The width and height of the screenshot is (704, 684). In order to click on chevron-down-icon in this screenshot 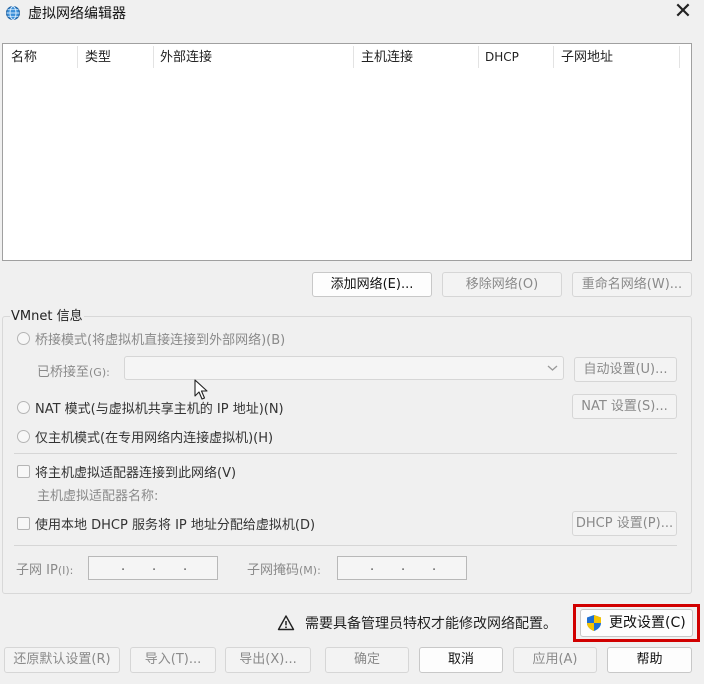, I will do `click(552, 368)`.